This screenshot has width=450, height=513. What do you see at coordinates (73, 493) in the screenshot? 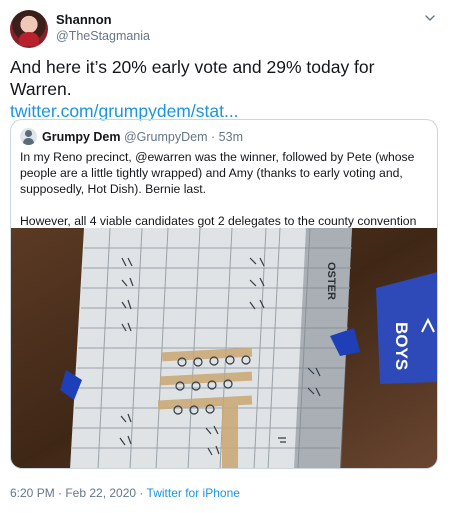
I see `tweet-timestamp: 6:20 PM · Feb 22, 2020` at bounding box center [73, 493].